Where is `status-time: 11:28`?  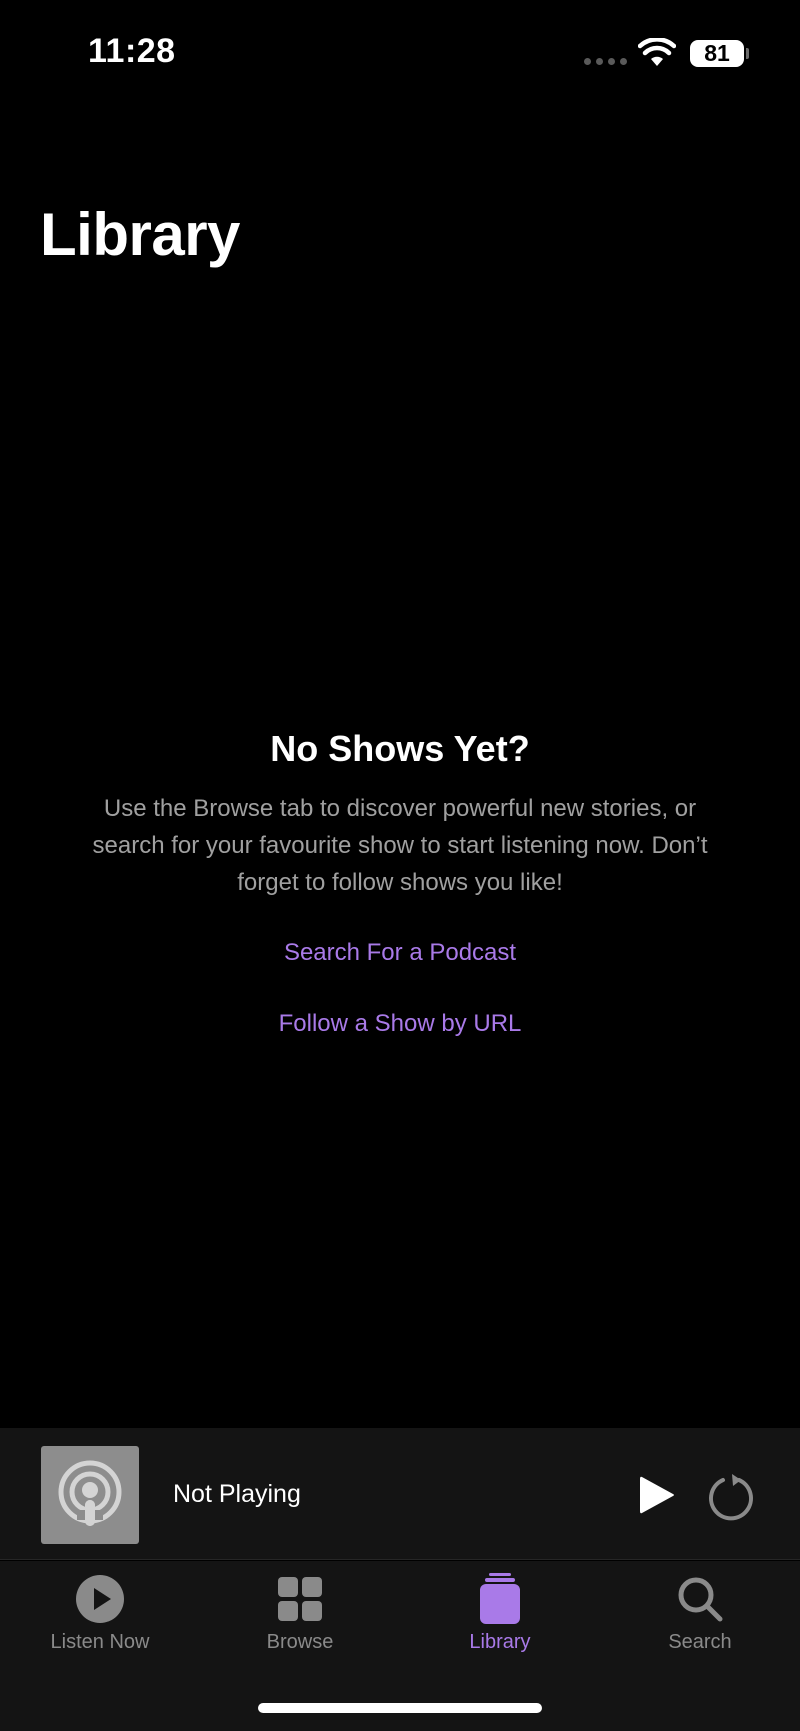
status-time: 11:28 is located at coordinates (132, 51).